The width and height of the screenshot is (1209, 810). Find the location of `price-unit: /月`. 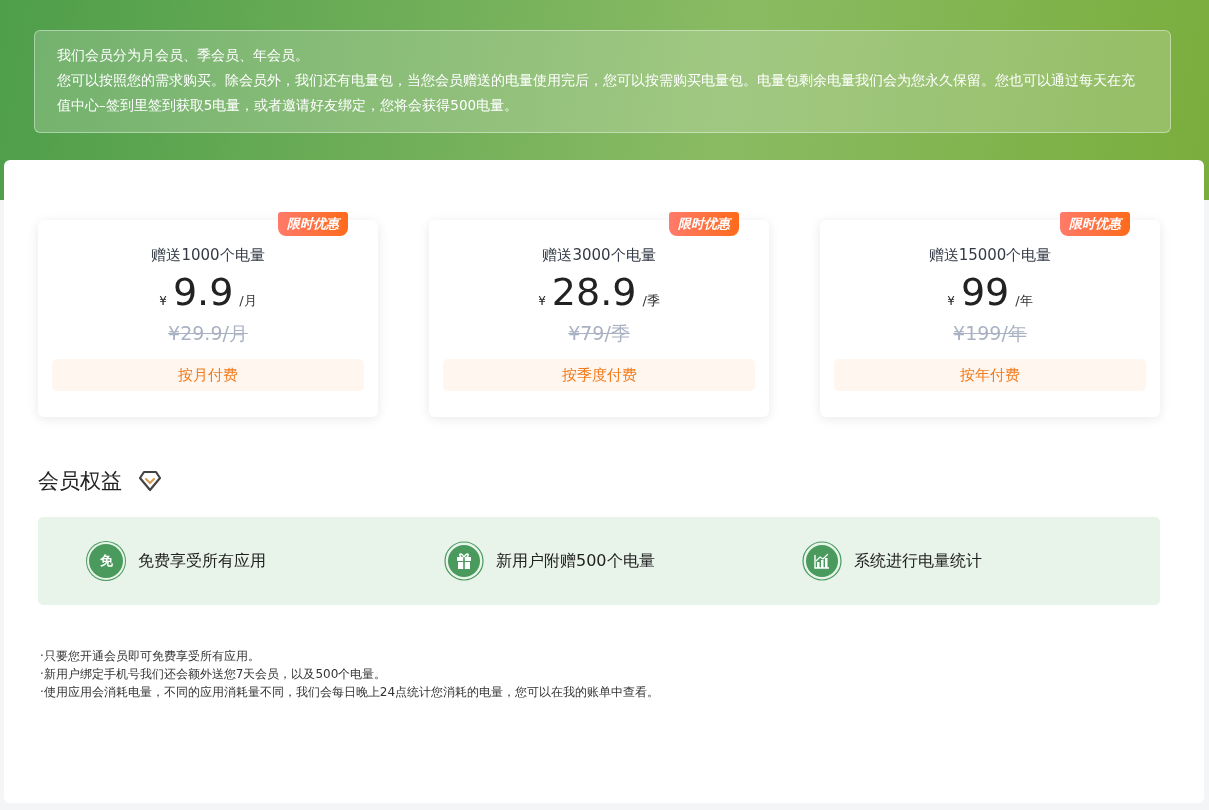

price-unit: /月 is located at coordinates (248, 301).